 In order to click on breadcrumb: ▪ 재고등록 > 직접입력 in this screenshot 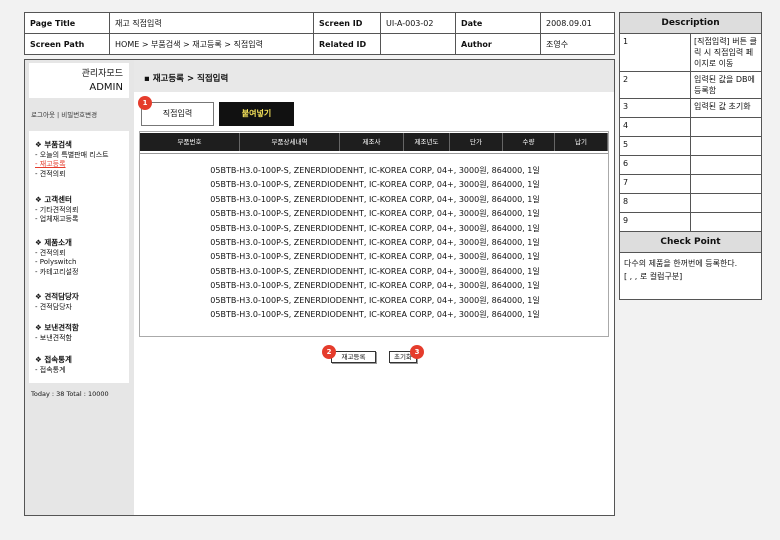, I will do `click(374, 76)`.